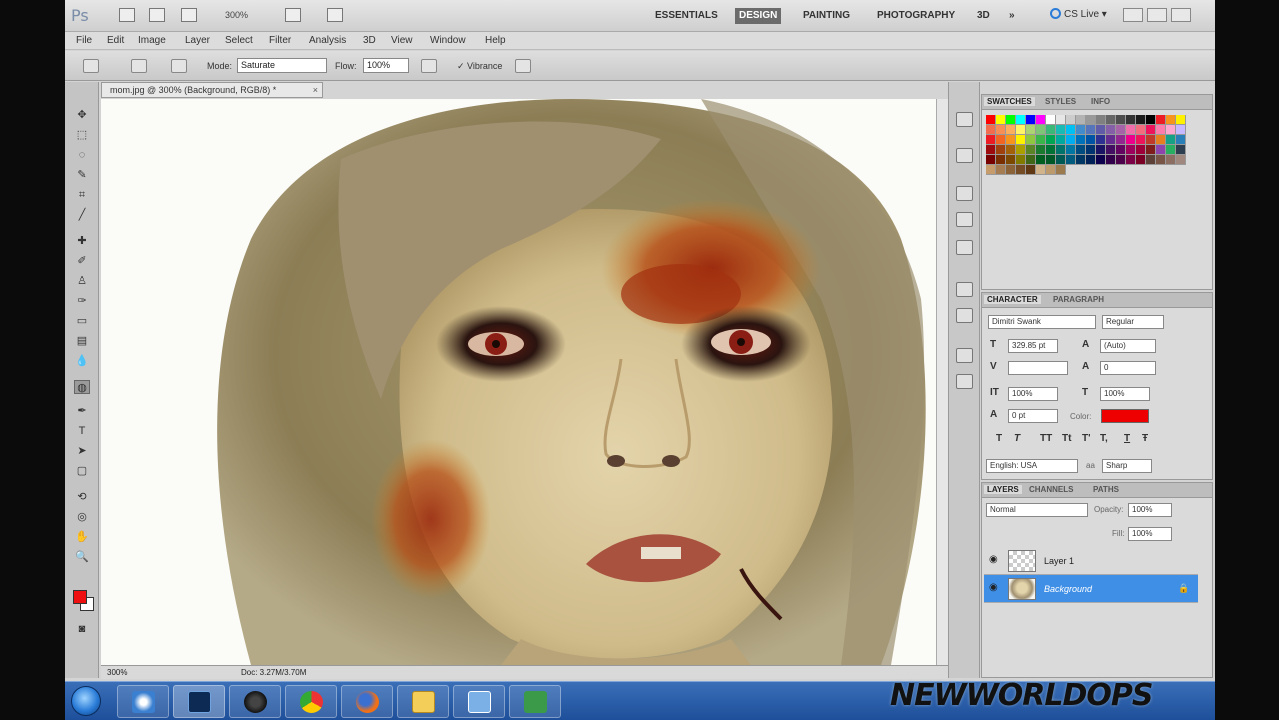 Image resolution: width=1279 pixels, height=720 pixels. Describe the element at coordinates (82, 261) in the screenshot. I see `brush-tool-icon: ✐` at that location.